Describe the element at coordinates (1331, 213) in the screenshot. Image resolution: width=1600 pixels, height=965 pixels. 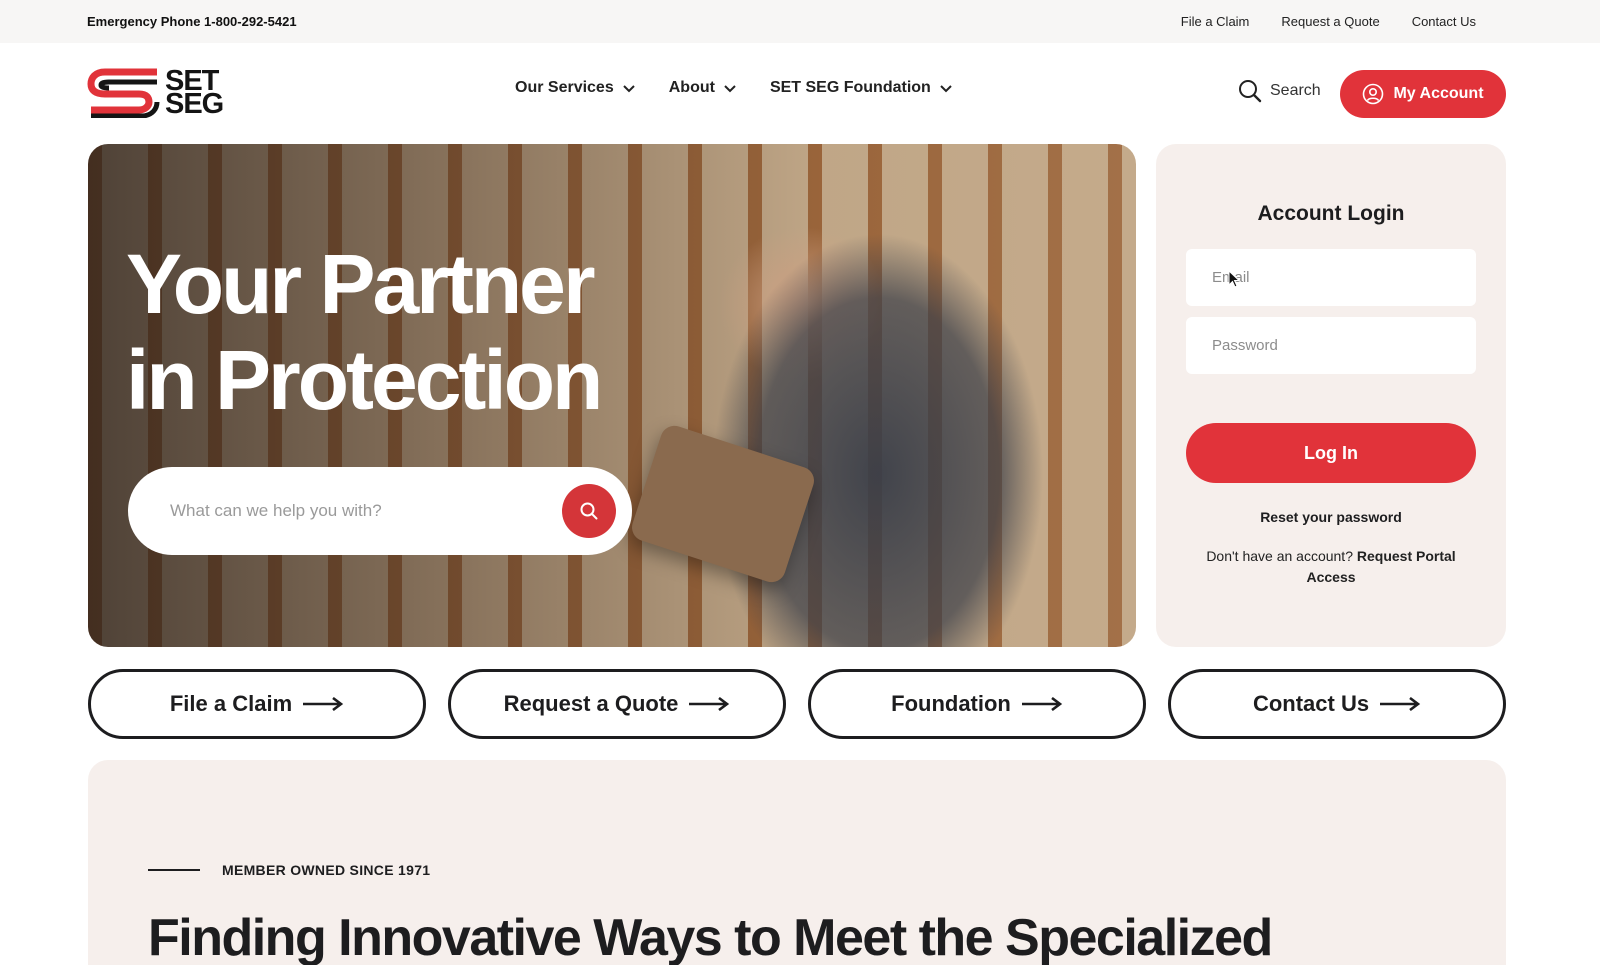
I see `login-title: Account Login` at that location.